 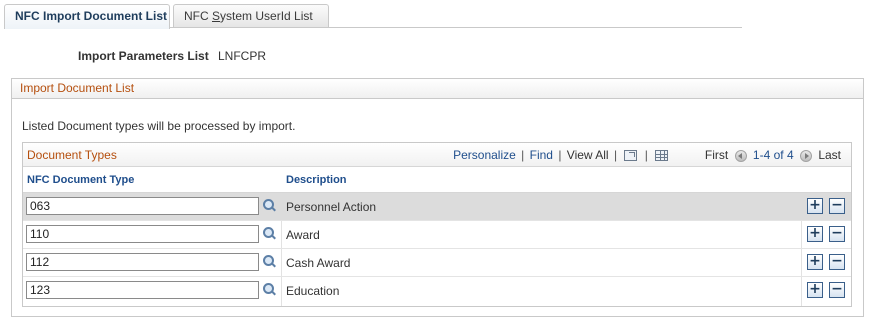 I want to click on column-header-description: Description, so click(x=316, y=180).